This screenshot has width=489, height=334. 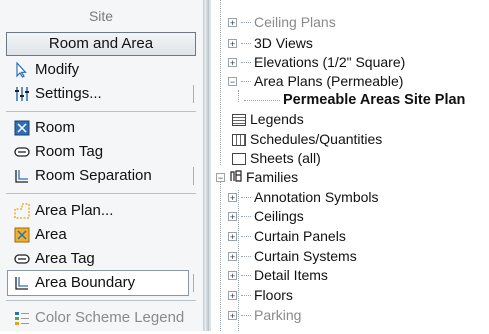 What do you see at coordinates (22, 94) in the screenshot?
I see `sliders-icon` at bounding box center [22, 94].